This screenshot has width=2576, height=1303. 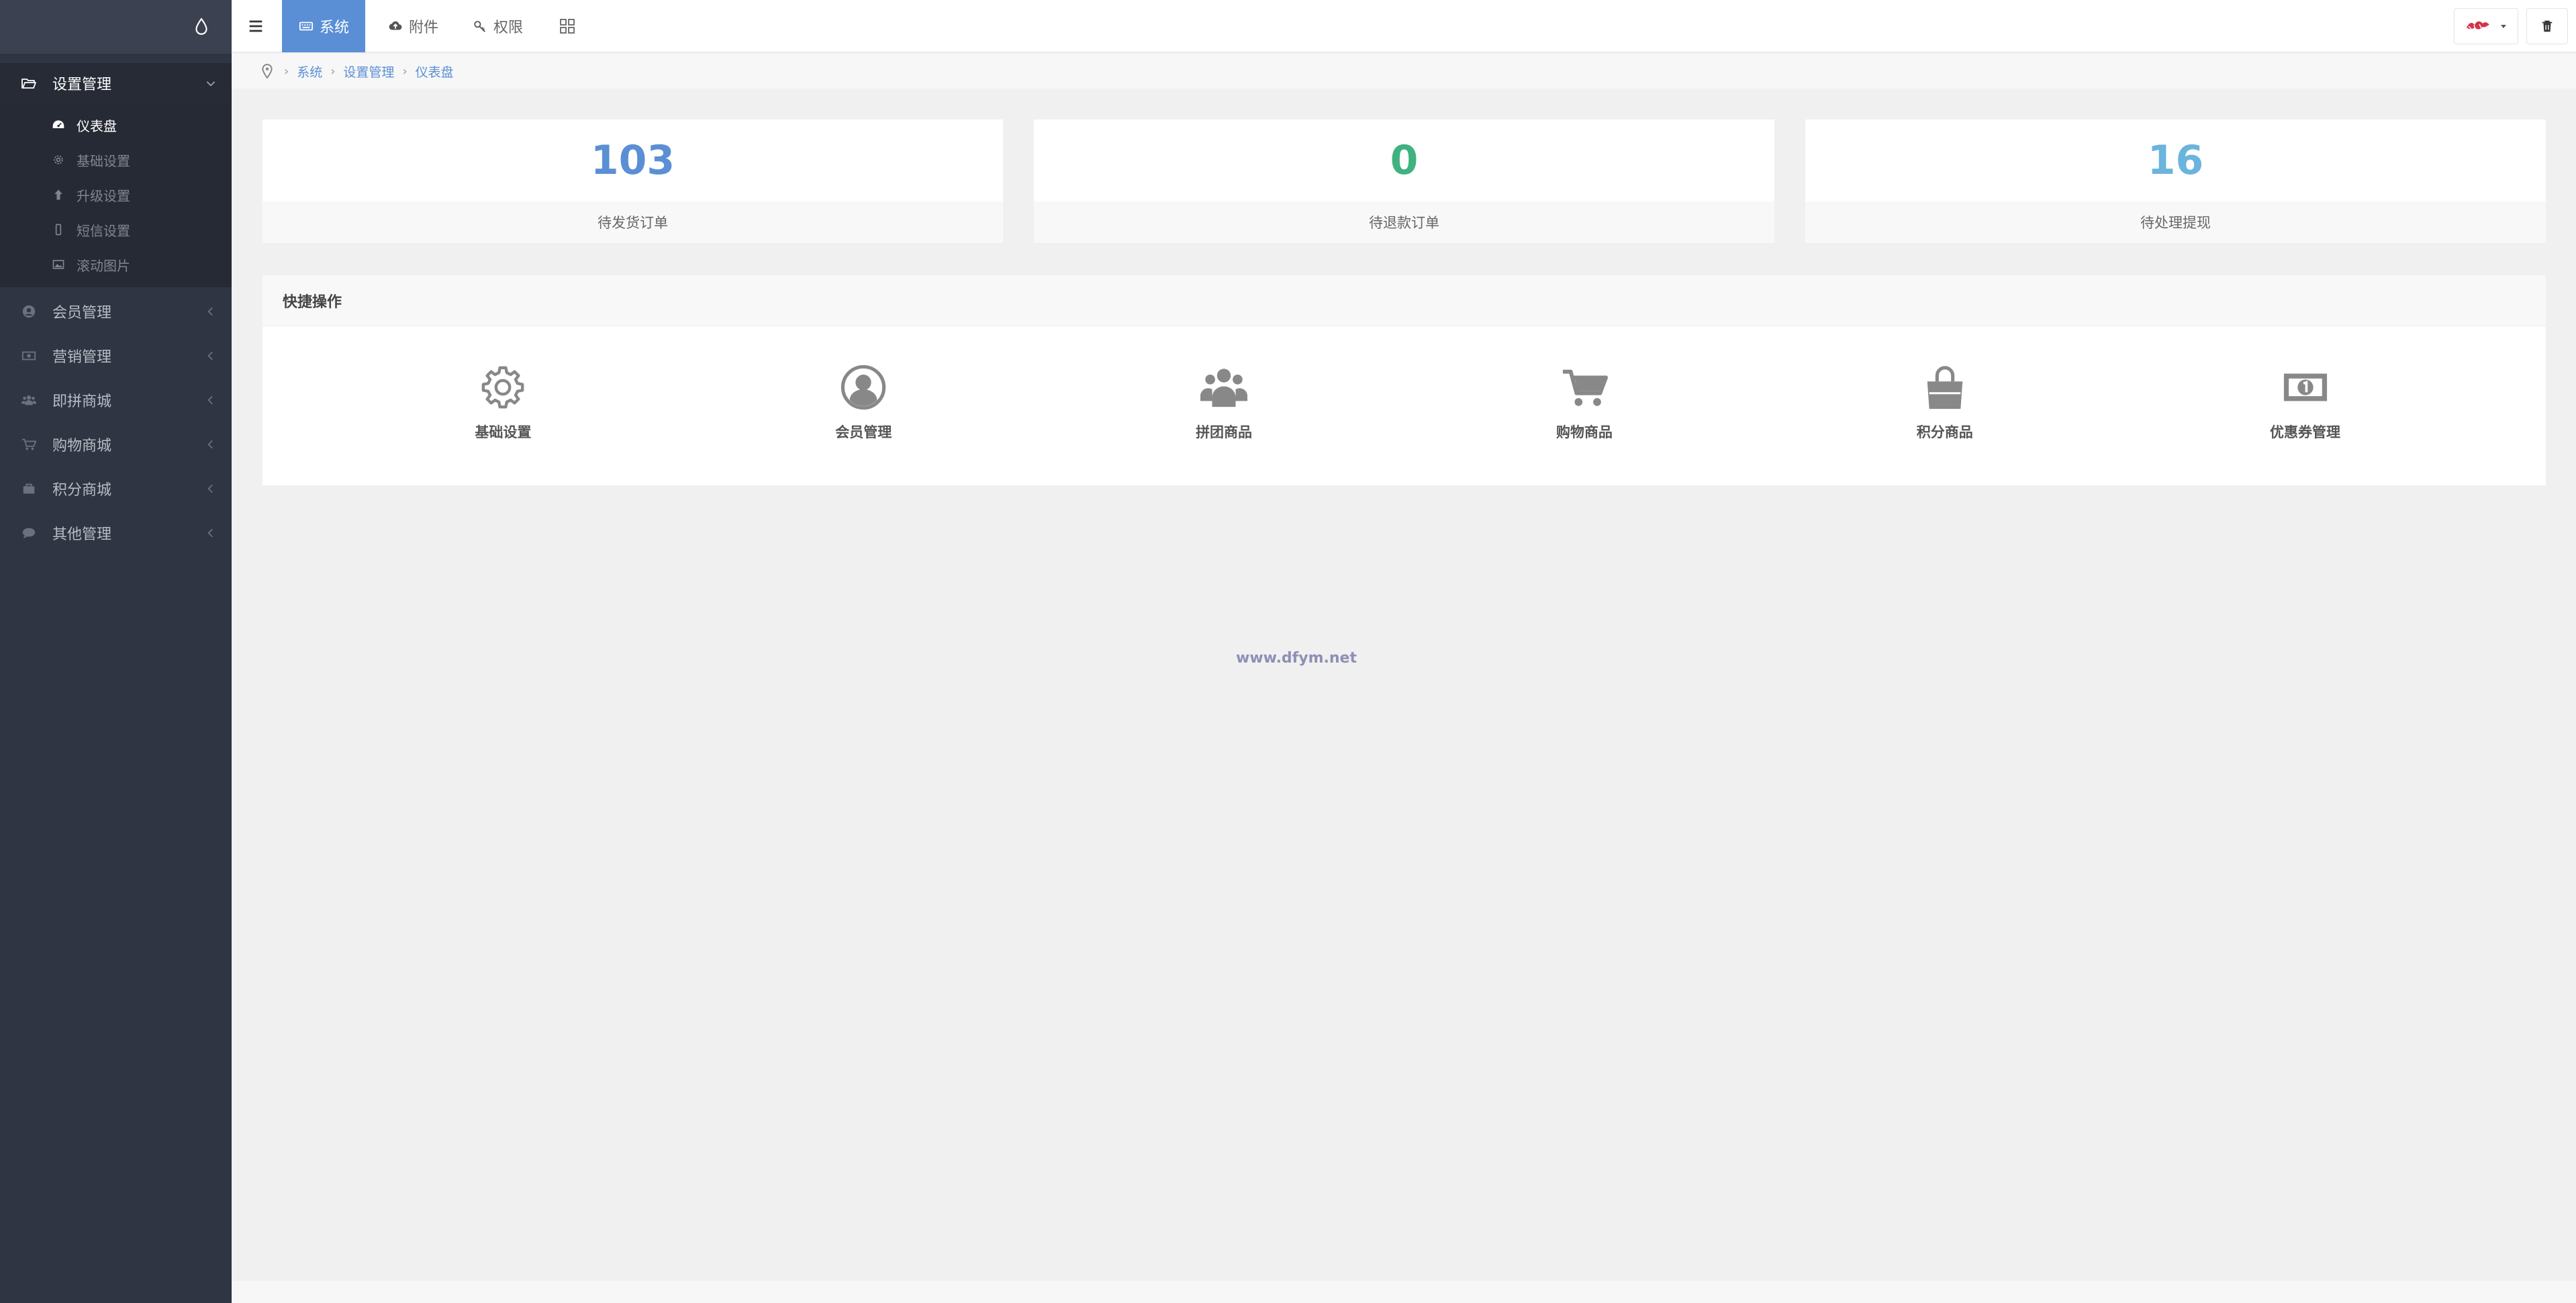 I want to click on quick-actions-title: 快捷操作, so click(x=1405, y=300).